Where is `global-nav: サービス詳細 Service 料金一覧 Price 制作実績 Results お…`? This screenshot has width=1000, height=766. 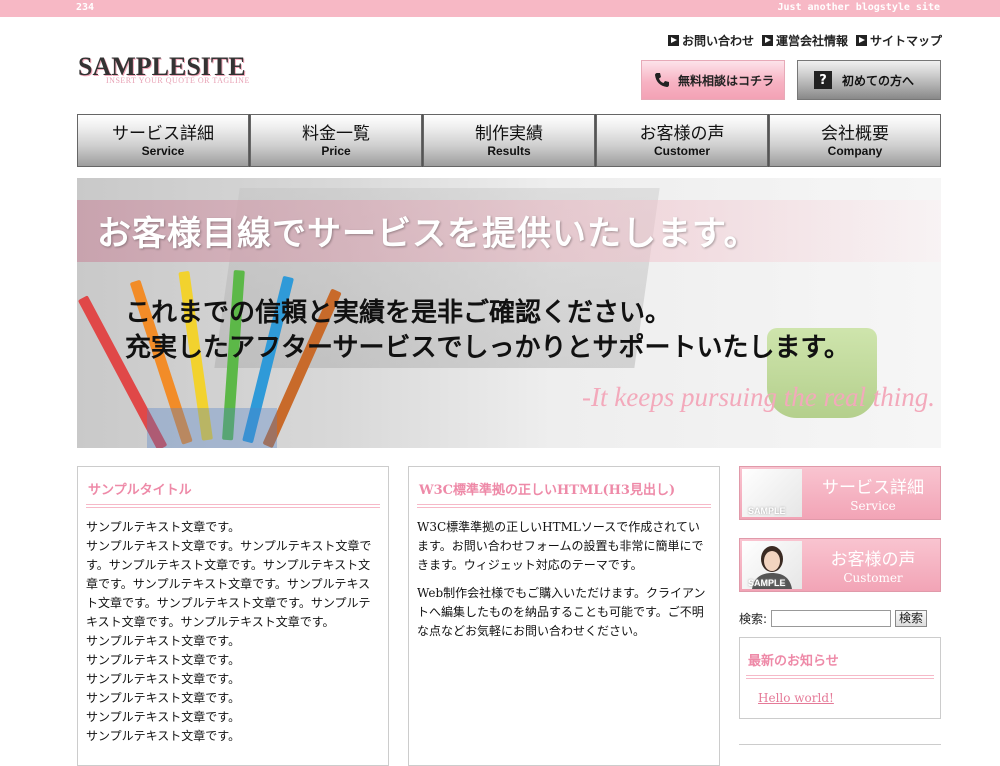
global-nav: サービス詳細 Service 料金一覧 Price 制作実績 Results お… is located at coordinates (509, 140).